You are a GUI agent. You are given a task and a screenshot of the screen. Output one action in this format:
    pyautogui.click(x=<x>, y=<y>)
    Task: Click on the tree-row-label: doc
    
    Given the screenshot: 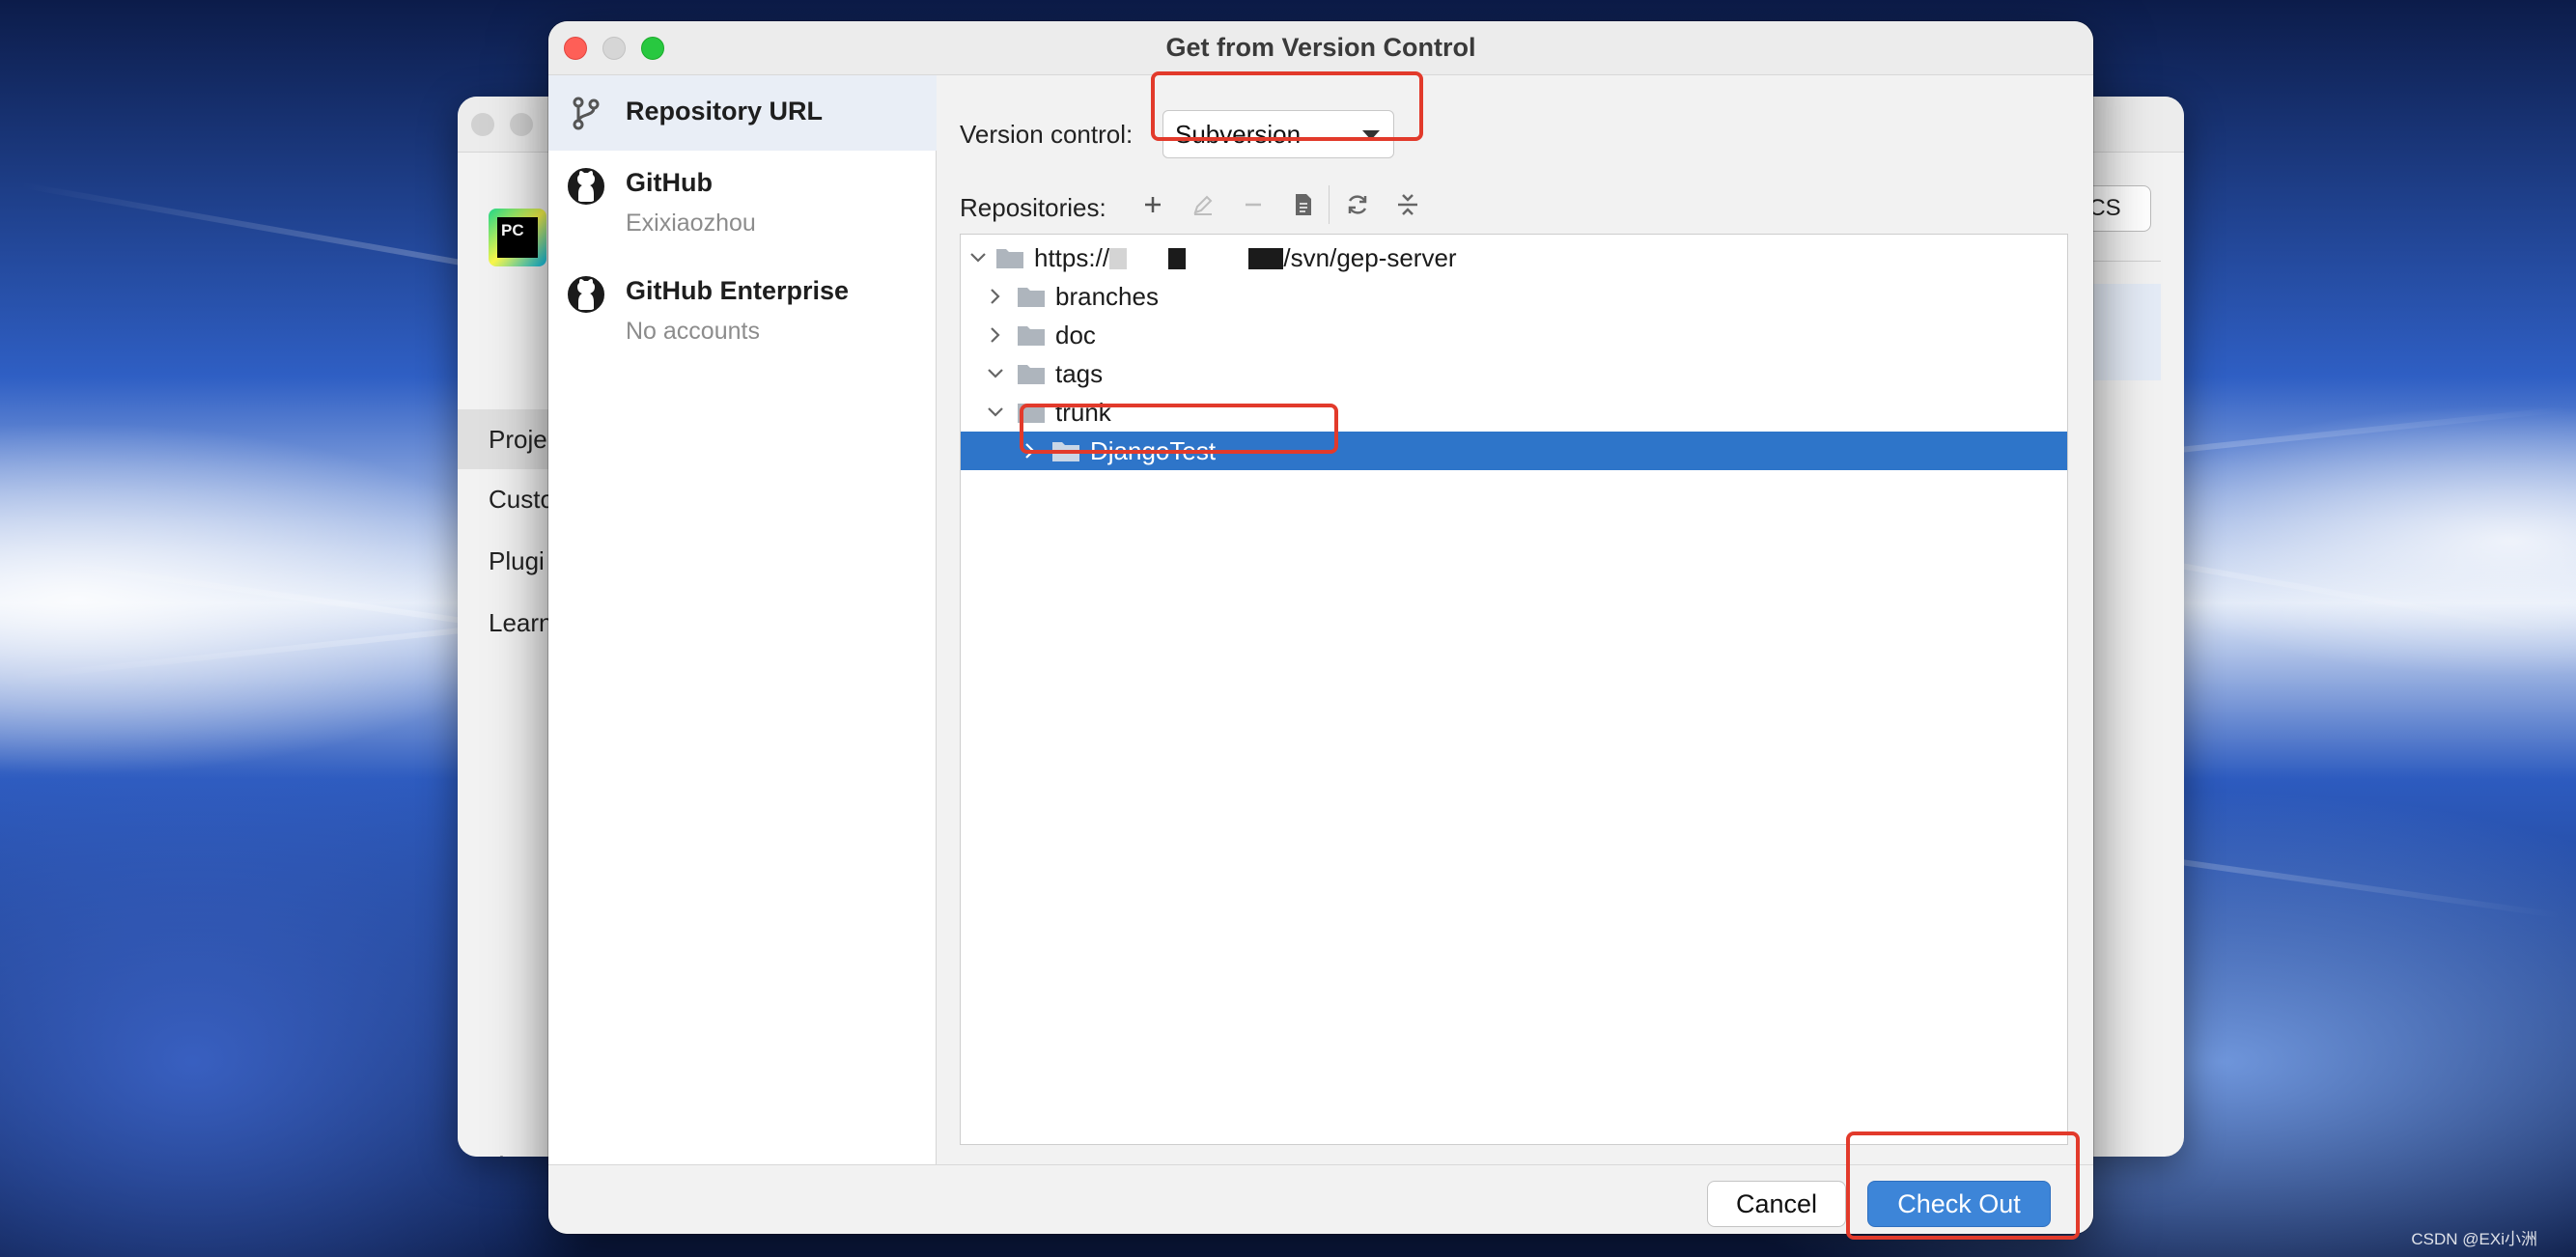 What is the action you would take?
    pyautogui.click(x=1076, y=334)
    